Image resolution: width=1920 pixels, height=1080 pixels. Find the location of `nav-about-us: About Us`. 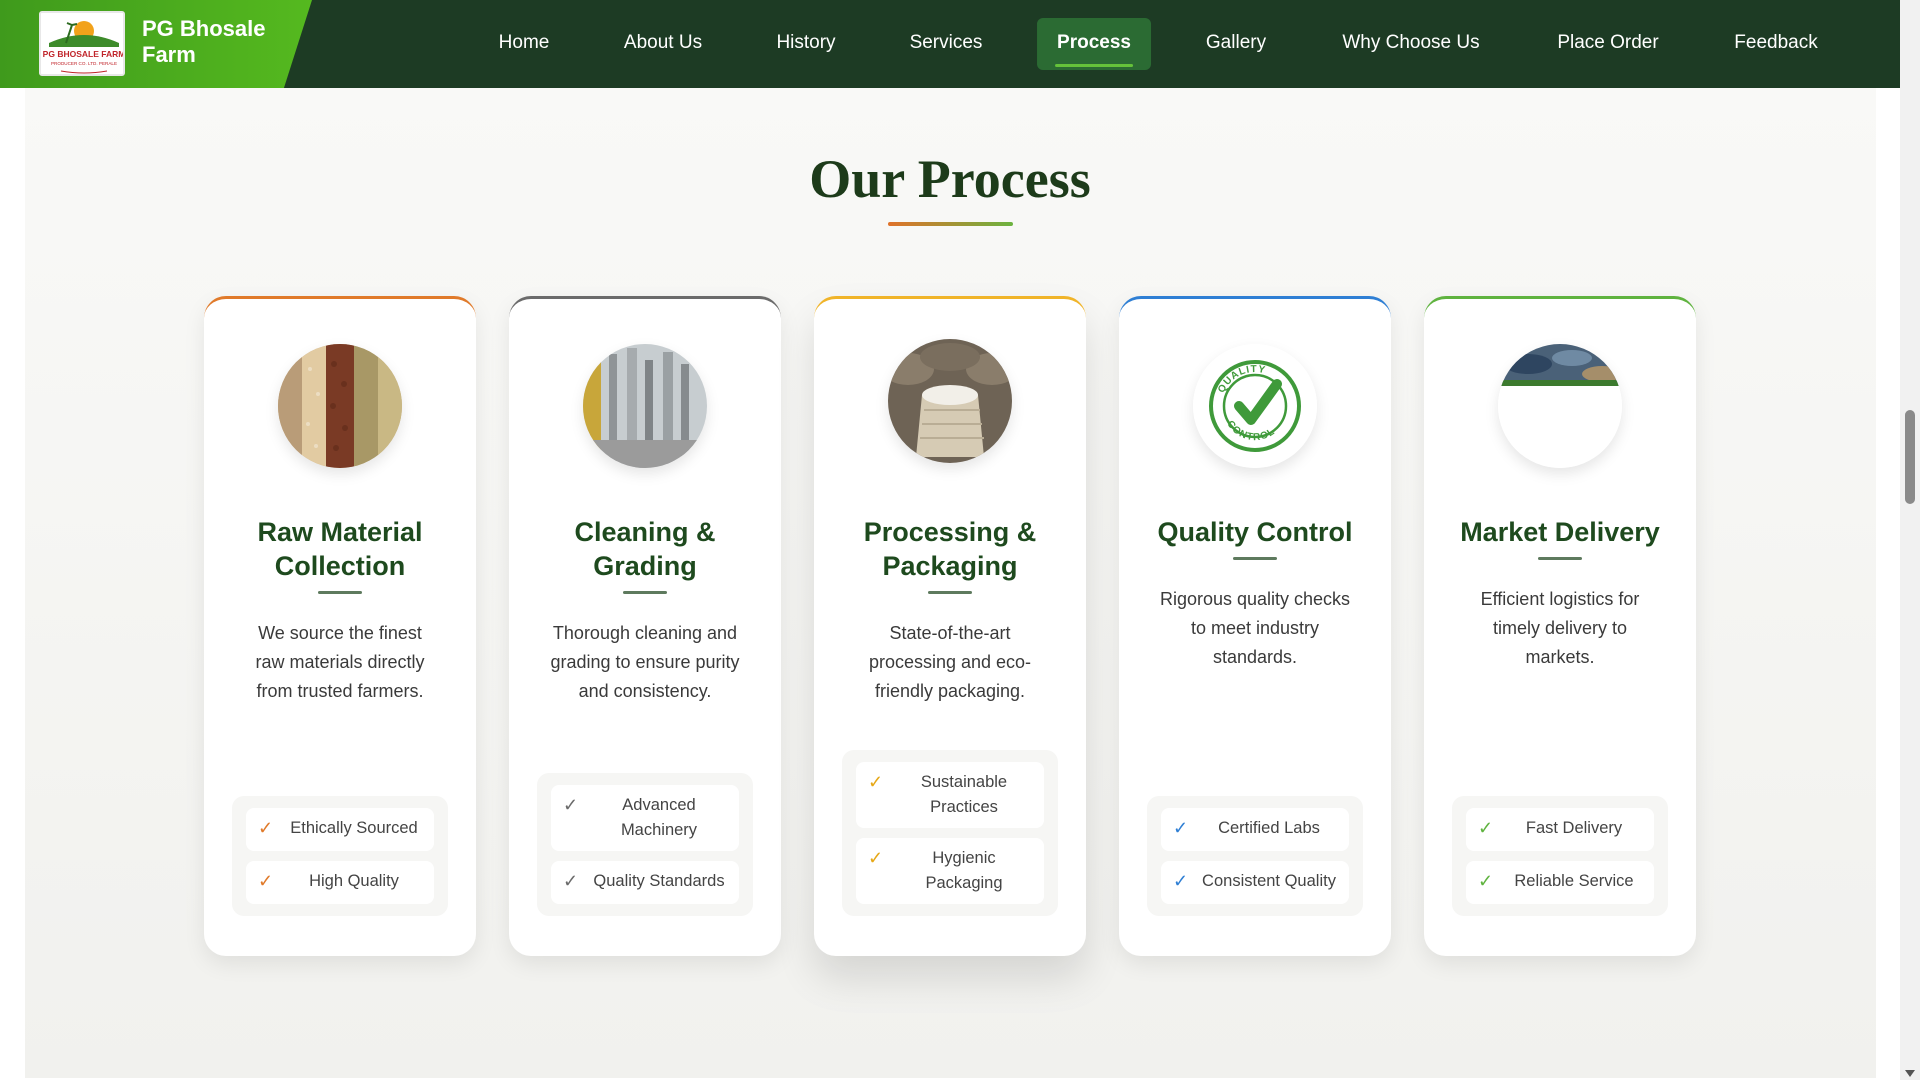

nav-about-us: About Us is located at coordinates (663, 44).